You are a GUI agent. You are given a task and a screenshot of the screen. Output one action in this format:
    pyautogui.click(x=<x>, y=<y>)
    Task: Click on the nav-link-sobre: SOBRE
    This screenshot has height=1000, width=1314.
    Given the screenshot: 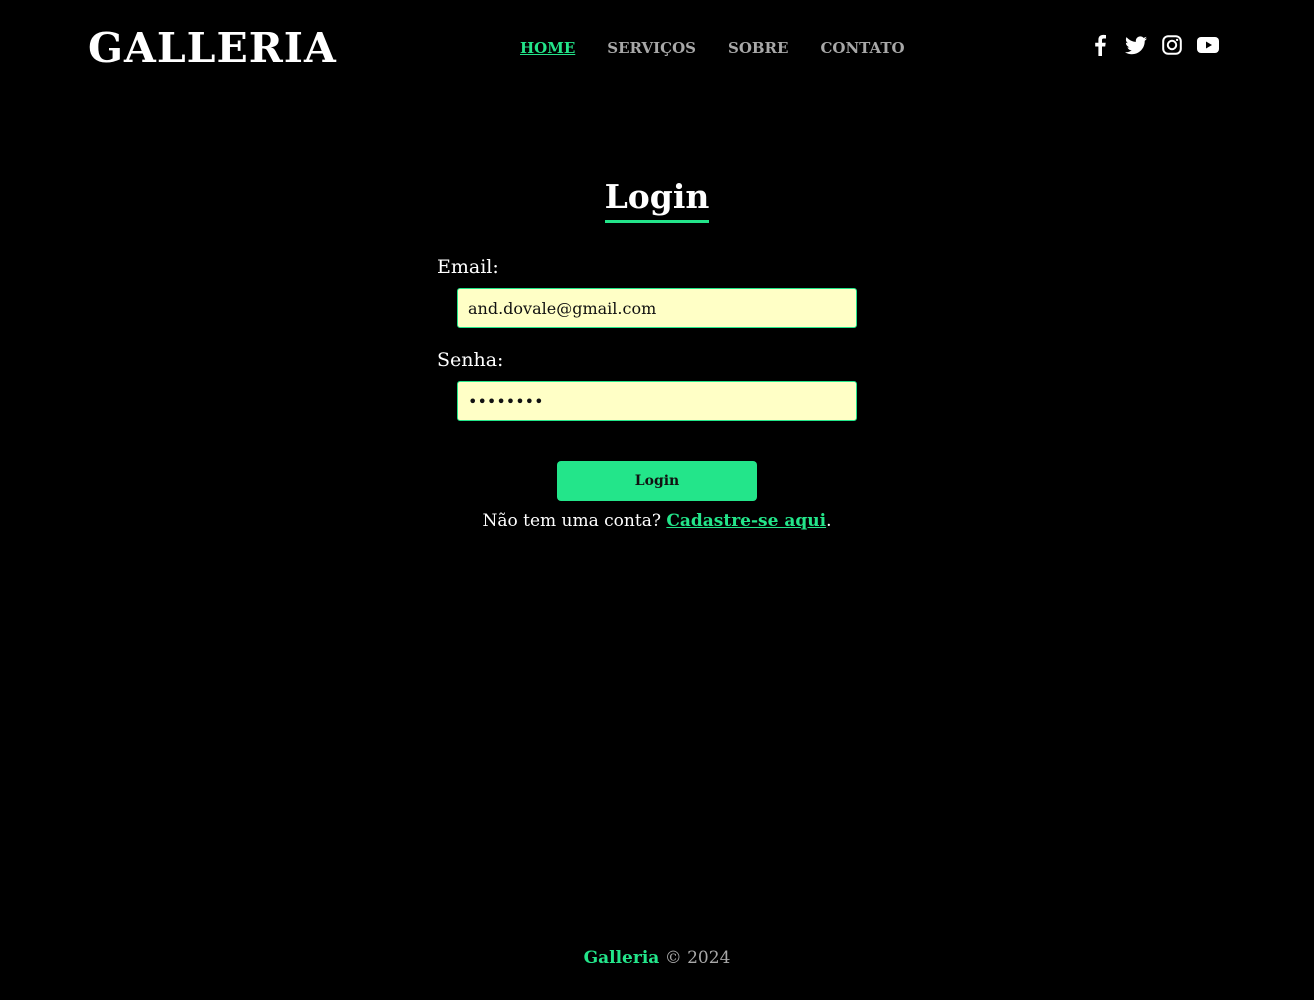 What is the action you would take?
    pyautogui.click(x=758, y=48)
    